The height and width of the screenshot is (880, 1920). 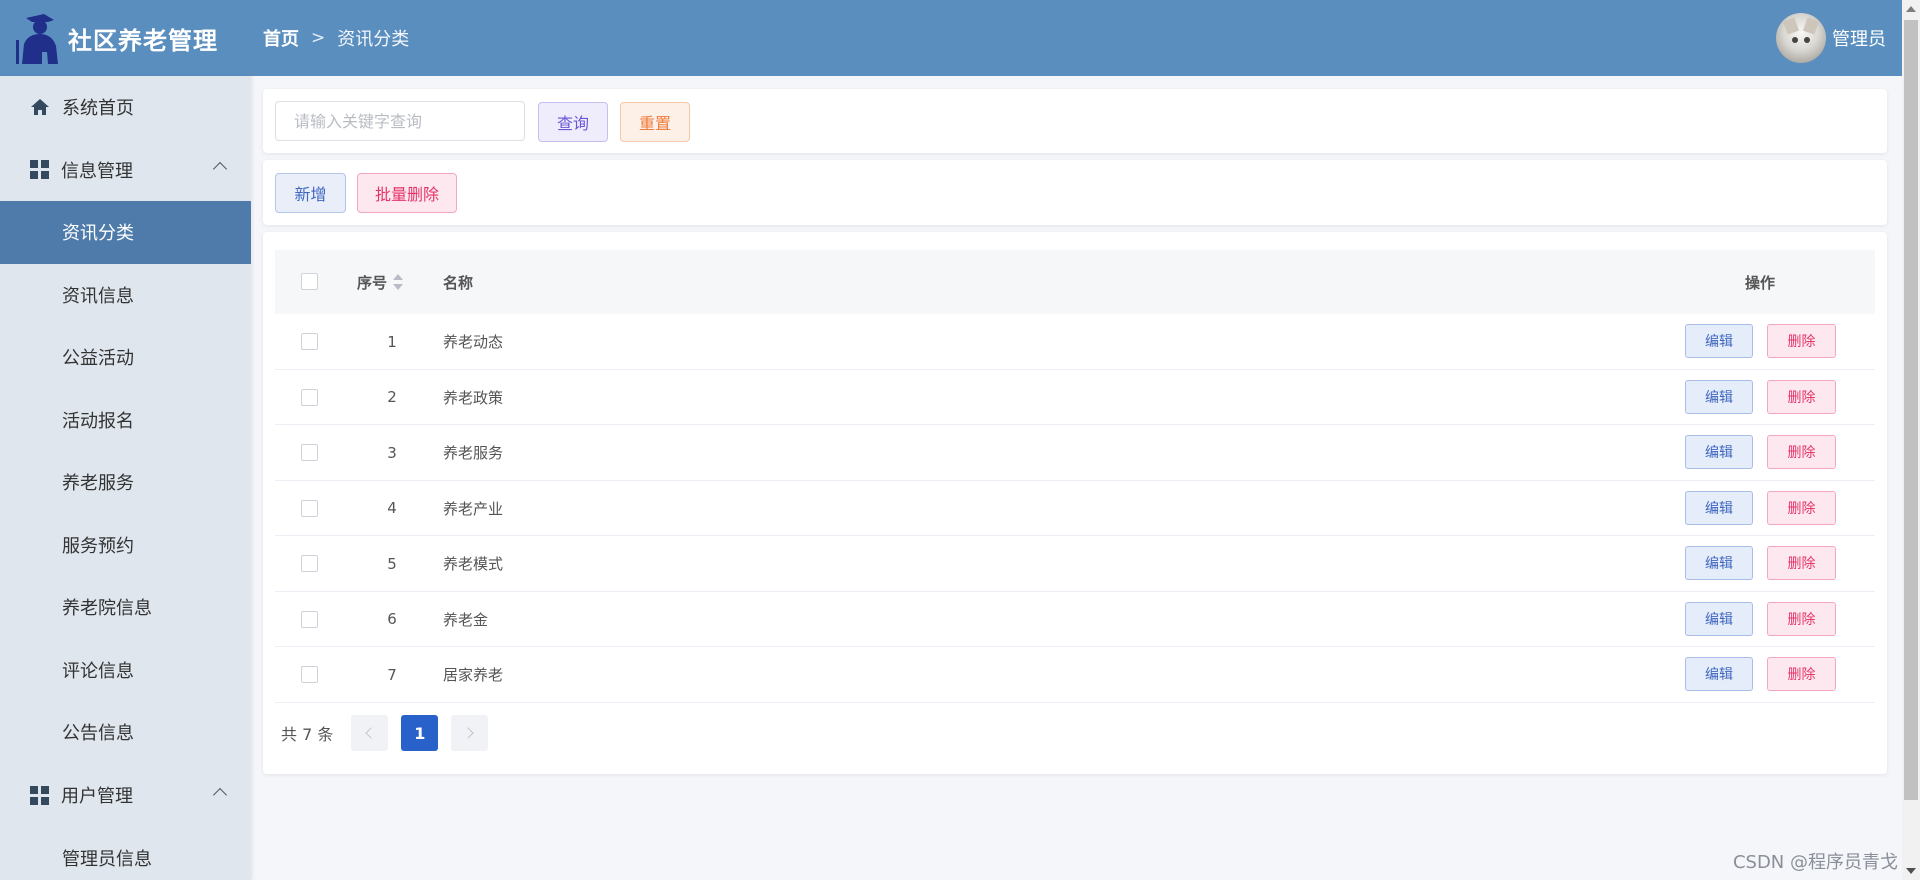 I want to click on select-all-checkbox, so click(x=309, y=281).